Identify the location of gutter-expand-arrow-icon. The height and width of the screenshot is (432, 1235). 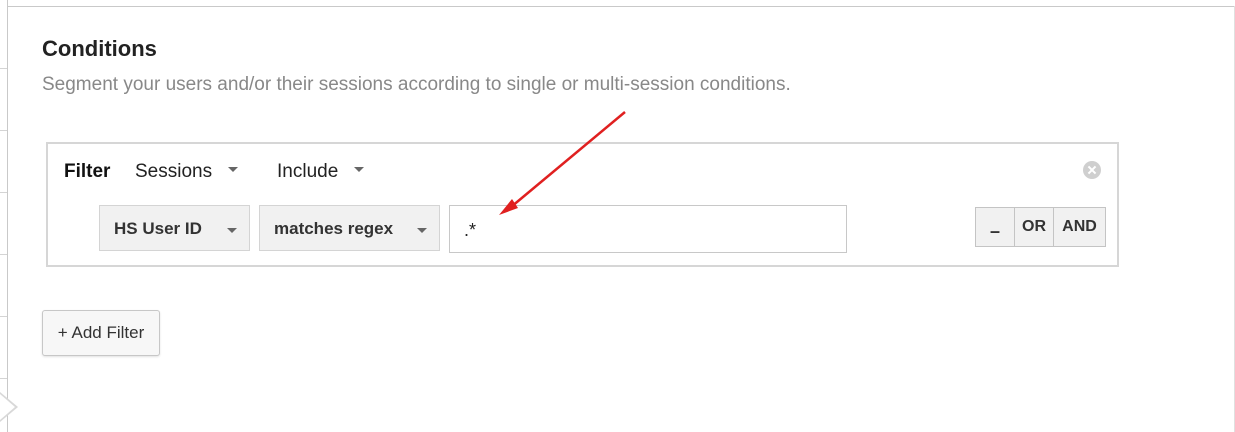
(9, 407).